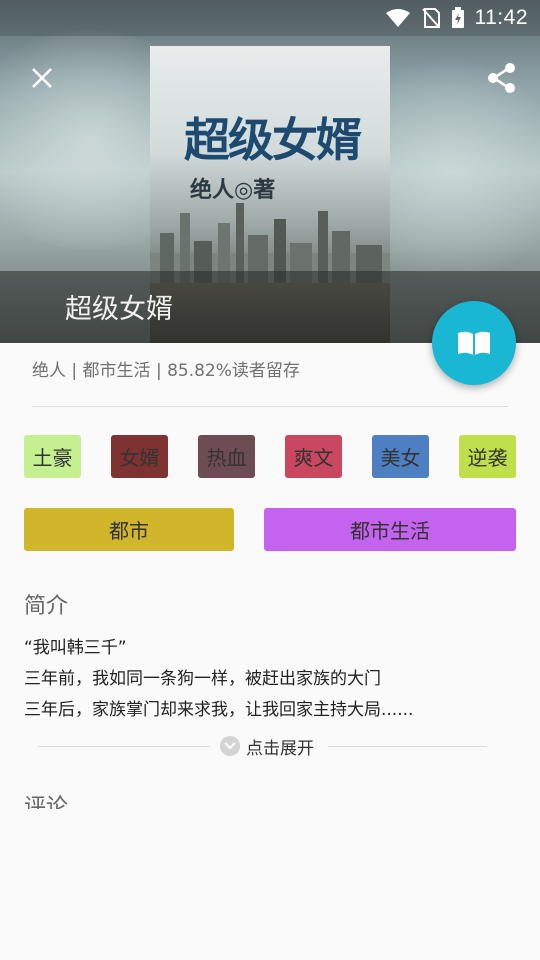  What do you see at coordinates (501, 17) in the screenshot?
I see `status-time: 11:42` at bounding box center [501, 17].